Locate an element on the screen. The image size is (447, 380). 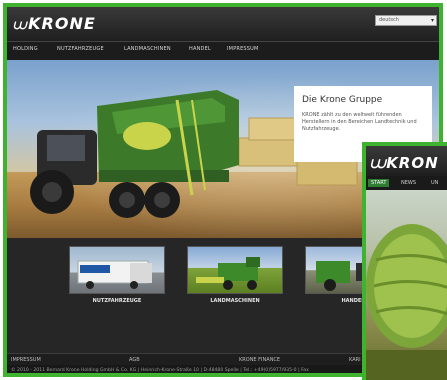
nav-item-holding: HOLDING is located at coordinates (25, 49).